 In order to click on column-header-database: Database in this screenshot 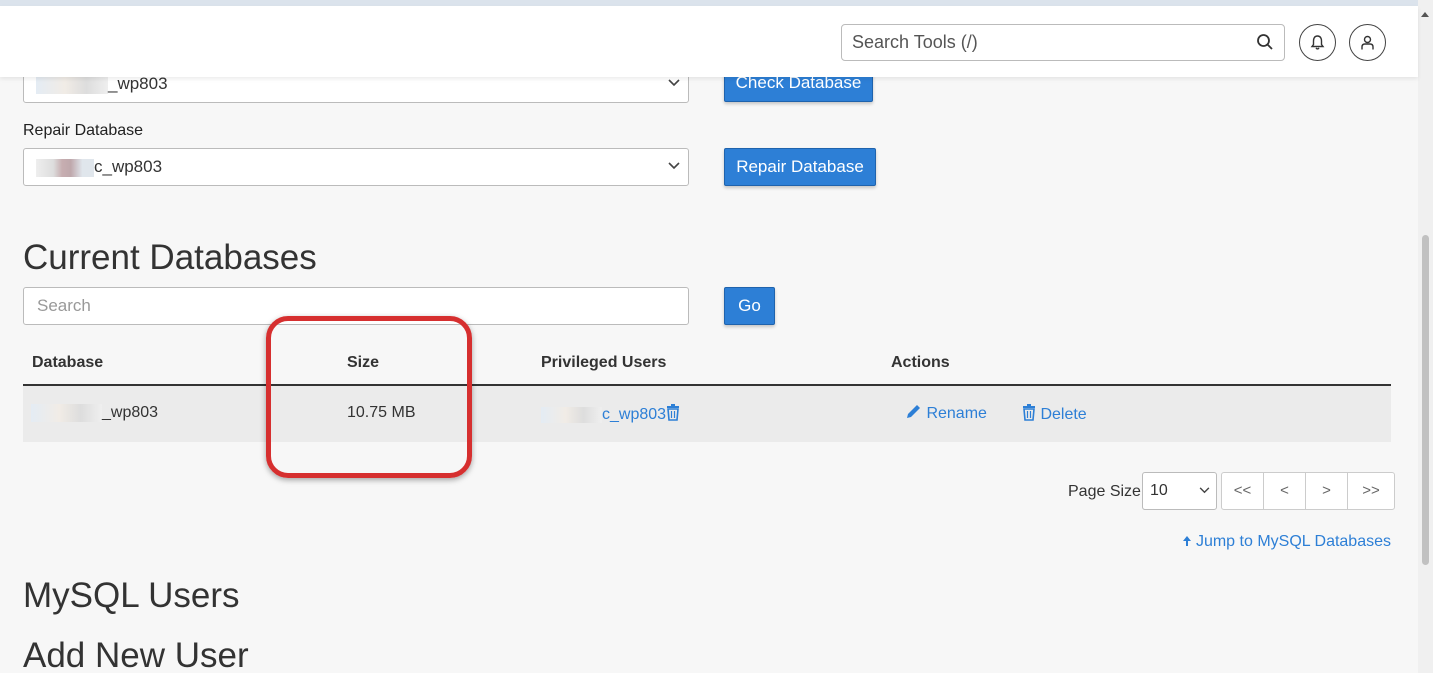, I will do `click(67, 363)`.